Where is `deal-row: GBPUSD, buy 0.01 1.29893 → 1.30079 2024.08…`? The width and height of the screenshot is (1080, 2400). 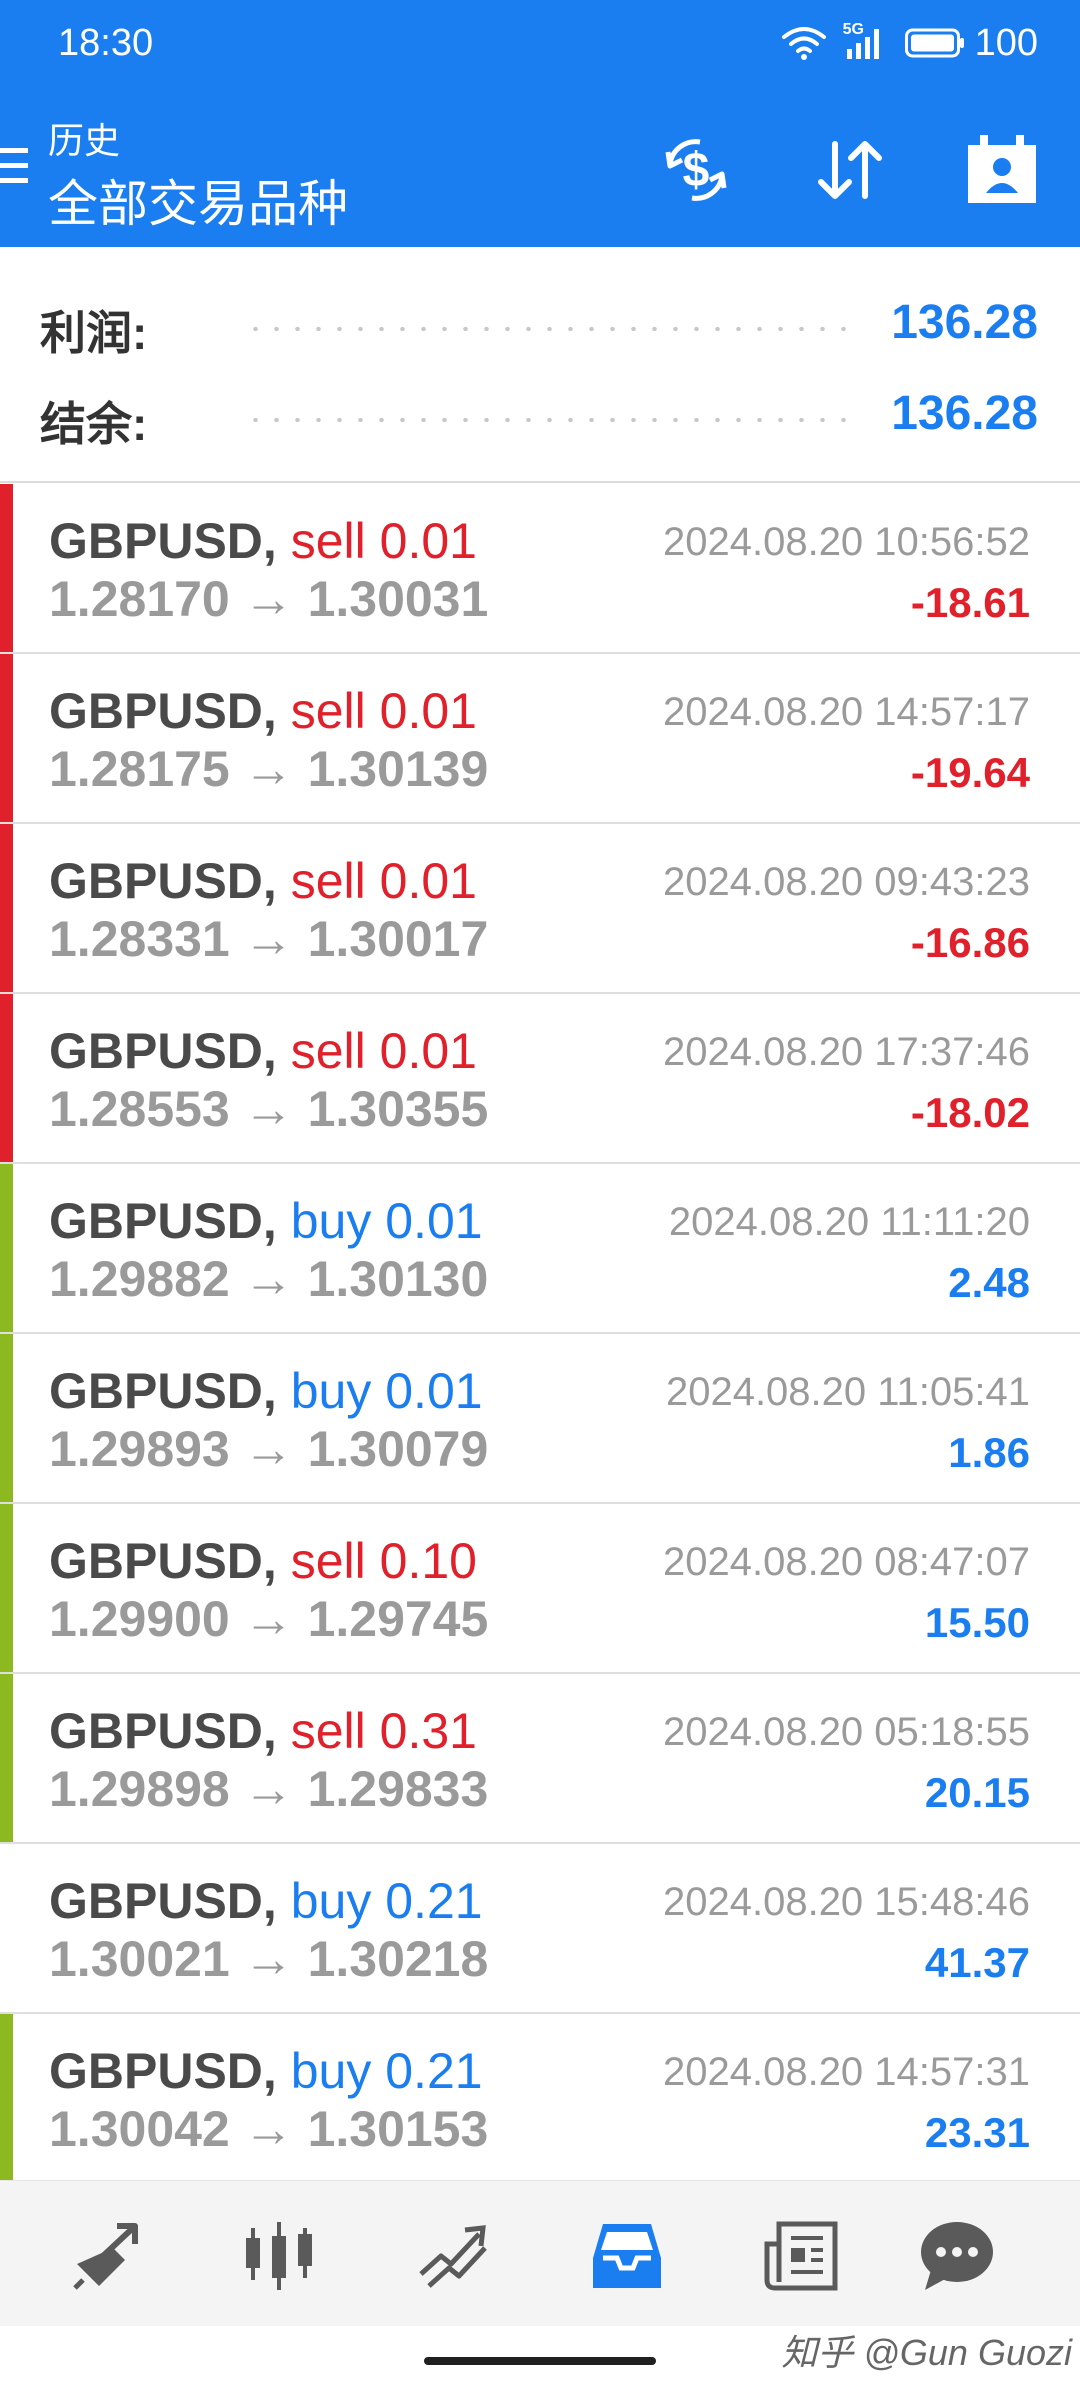 deal-row: GBPUSD, buy 0.01 1.29893 → 1.30079 2024.08… is located at coordinates (540, 1419).